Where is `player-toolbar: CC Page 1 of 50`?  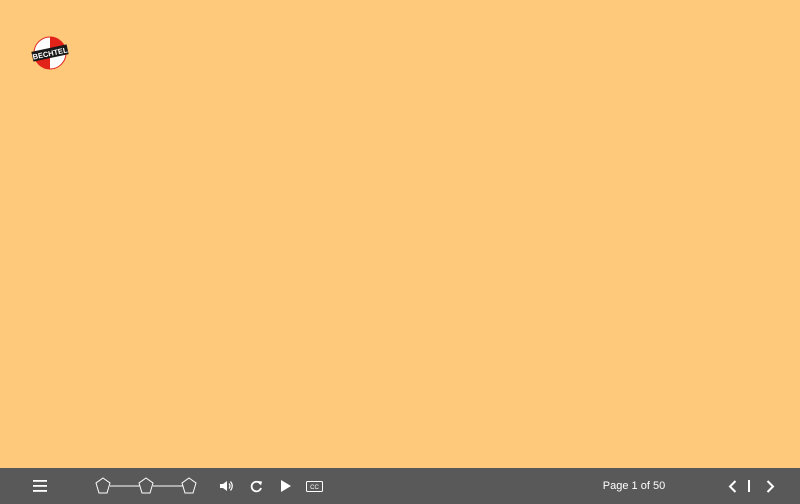
player-toolbar: CC Page 1 of 50 is located at coordinates (400, 486).